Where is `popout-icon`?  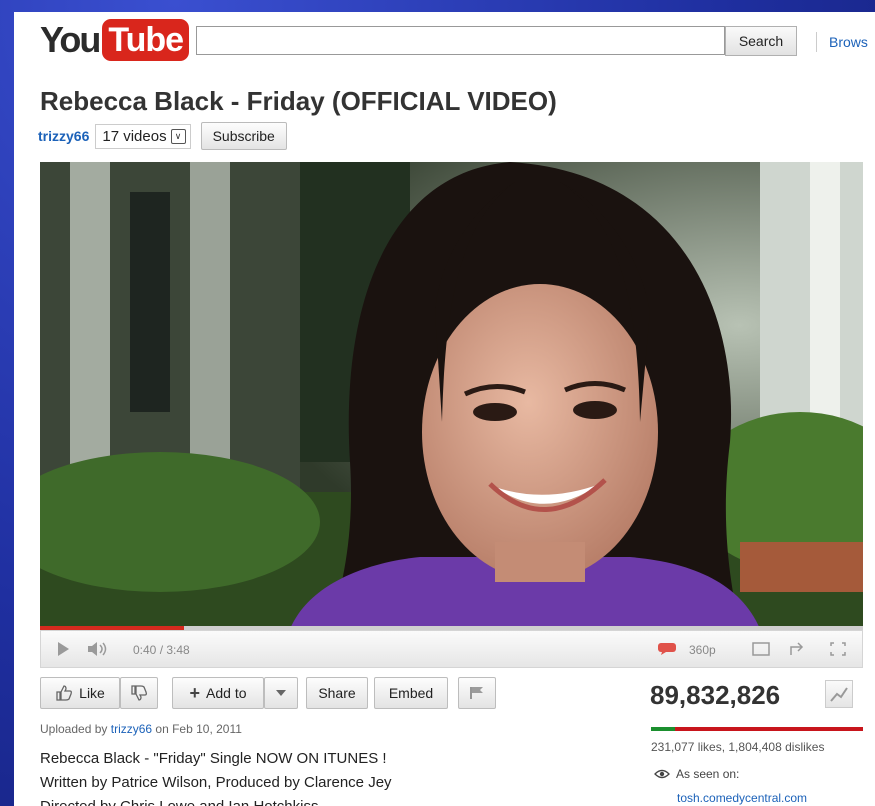
popout-icon is located at coordinates (761, 649).